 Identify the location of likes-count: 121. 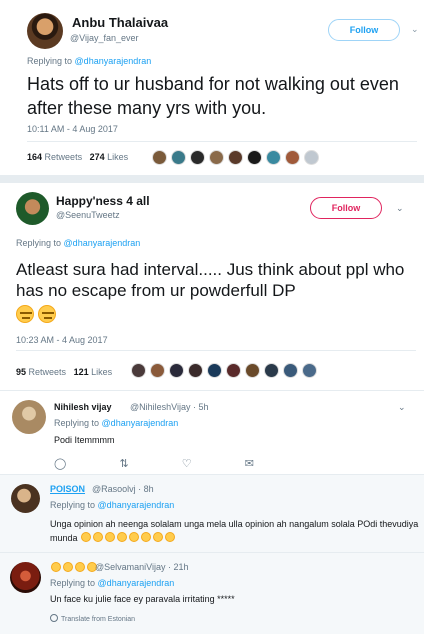
(81, 372).